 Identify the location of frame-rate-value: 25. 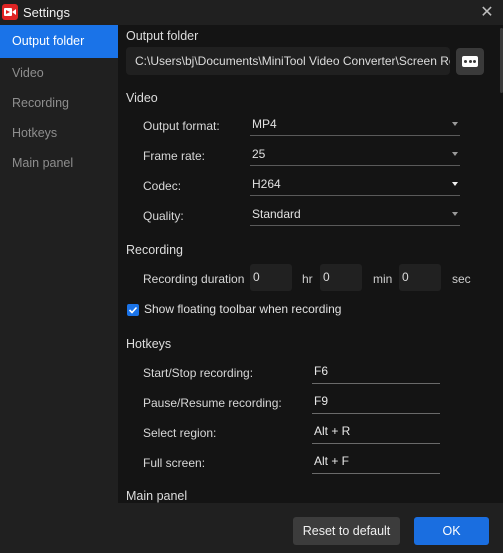
(259, 154).